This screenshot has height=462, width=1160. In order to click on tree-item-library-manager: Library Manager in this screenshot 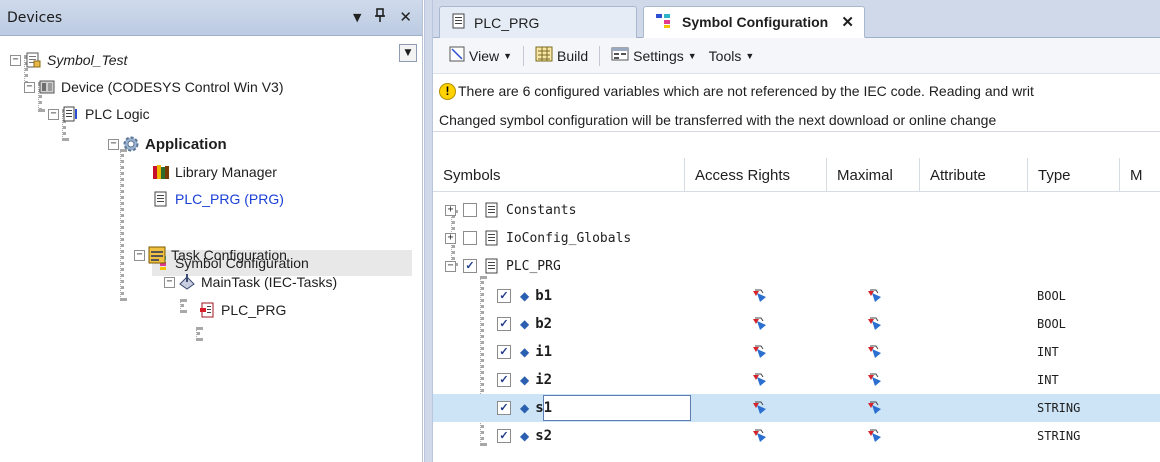, I will do `click(214, 172)`.